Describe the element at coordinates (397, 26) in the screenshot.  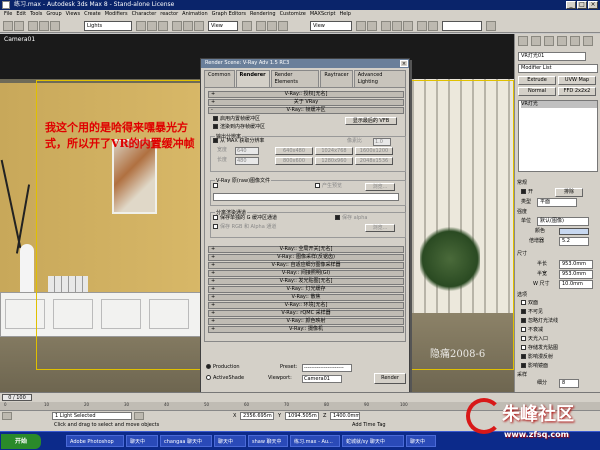
I see `schematic-icon` at that location.